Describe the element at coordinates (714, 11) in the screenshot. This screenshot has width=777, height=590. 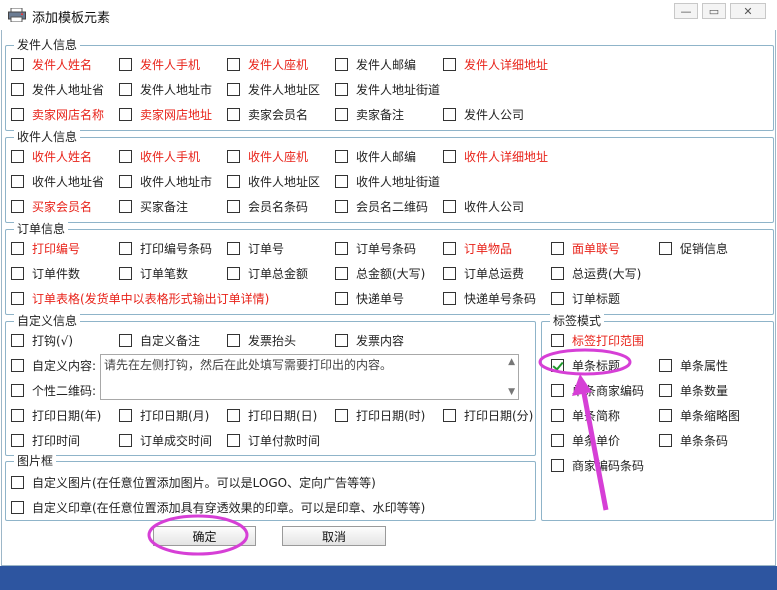
I see `maximize-button: ▭` at that location.